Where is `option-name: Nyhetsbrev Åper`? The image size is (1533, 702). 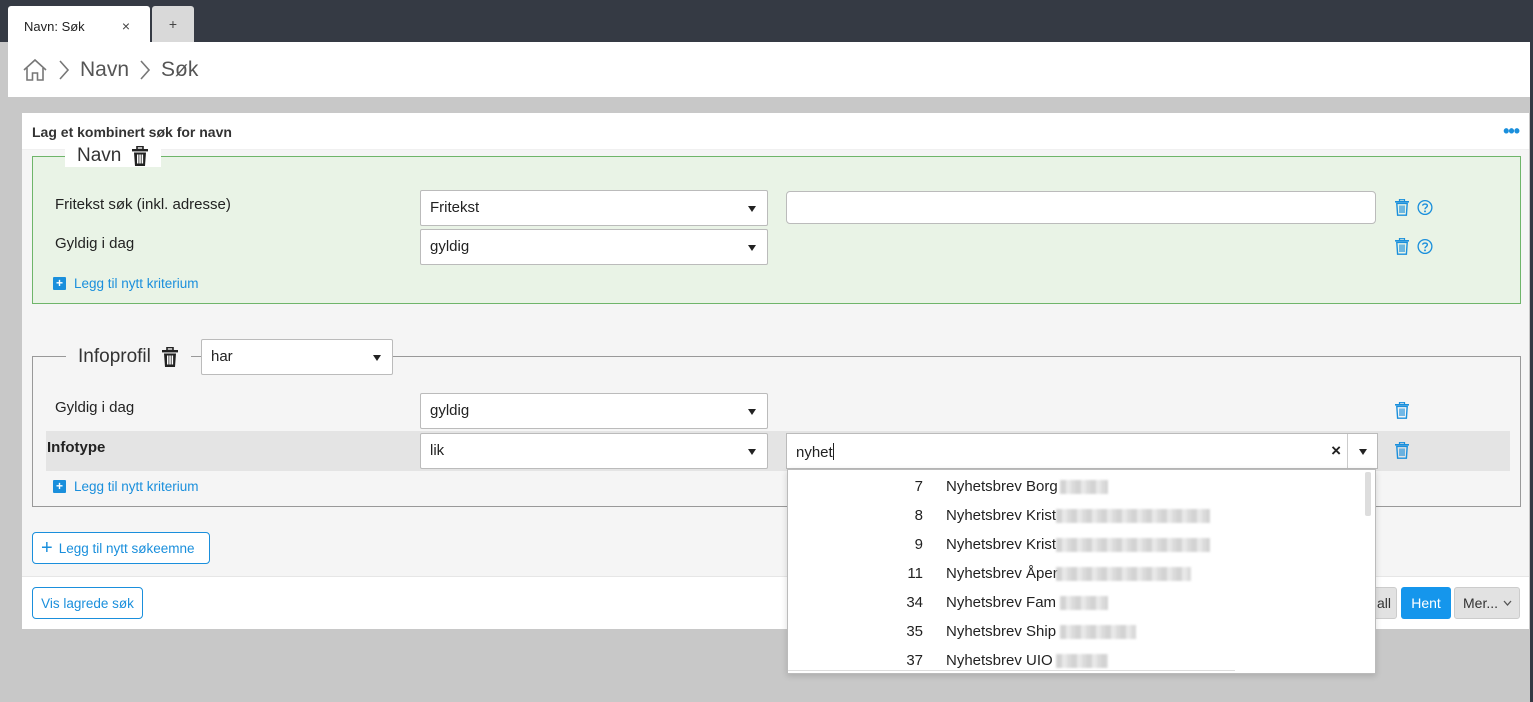 option-name: Nyhetsbrev Åper is located at coordinates (1002, 573).